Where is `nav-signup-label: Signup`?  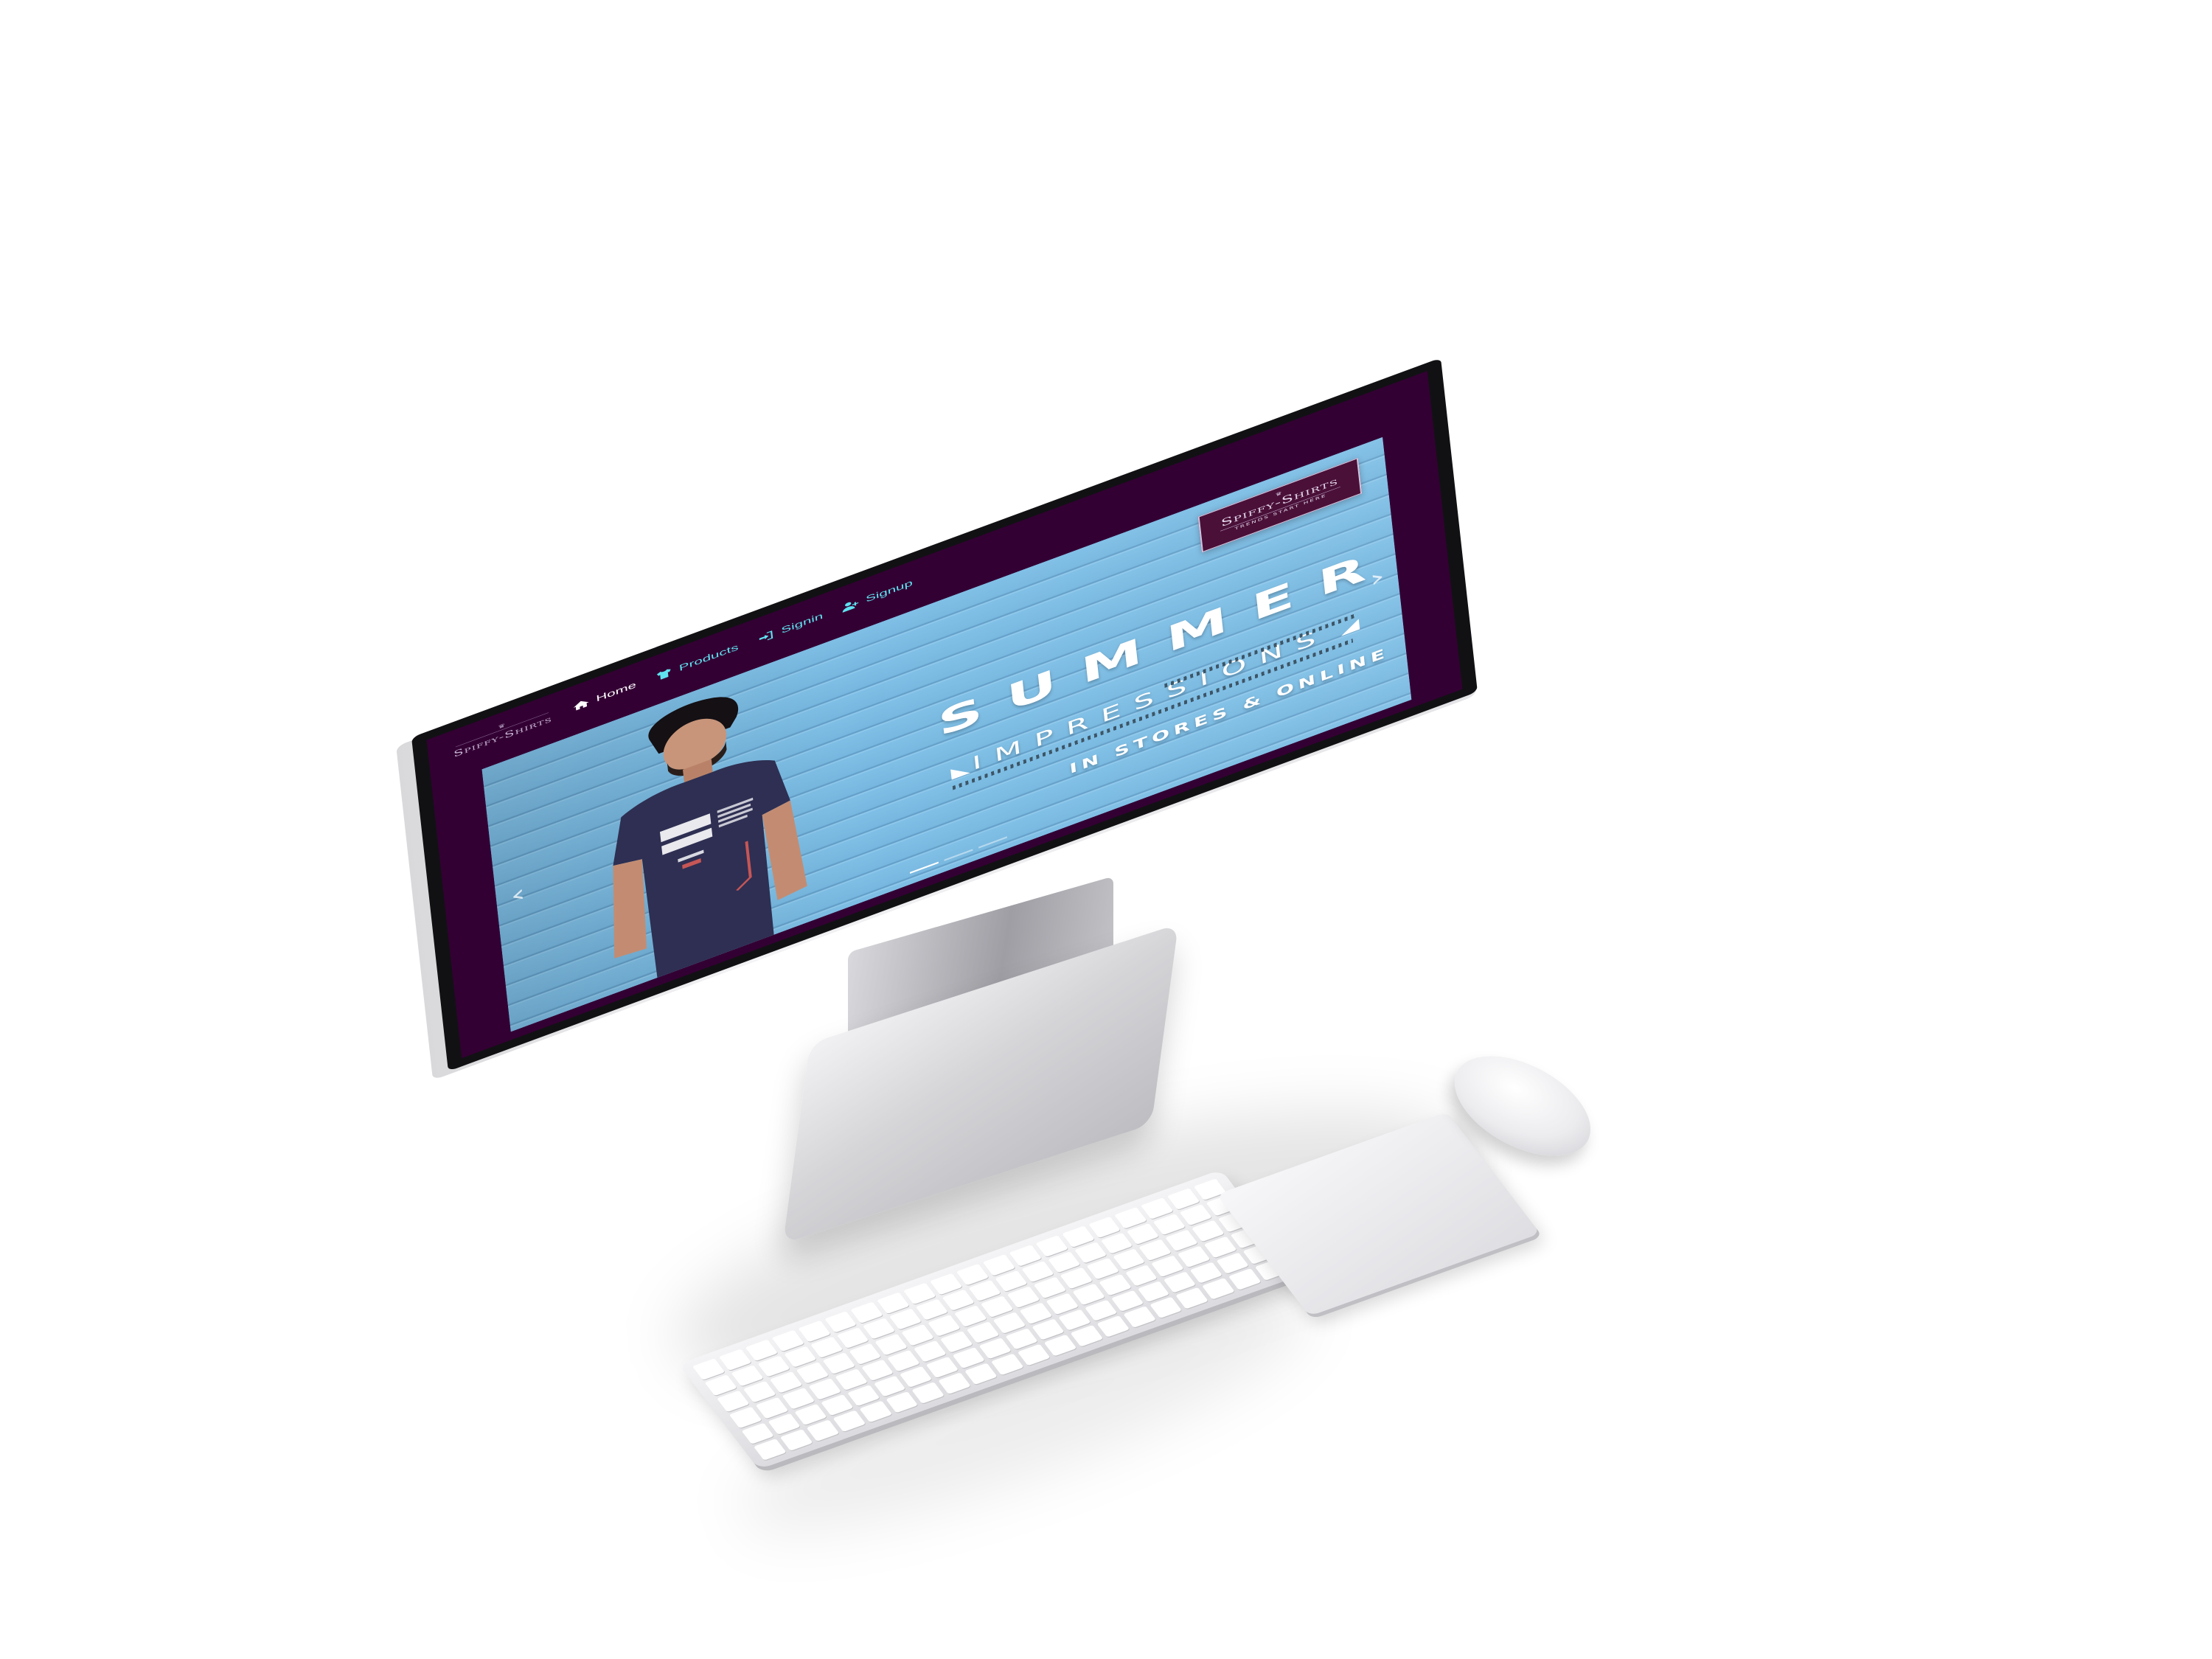 nav-signup-label: Signup is located at coordinates (889, 591).